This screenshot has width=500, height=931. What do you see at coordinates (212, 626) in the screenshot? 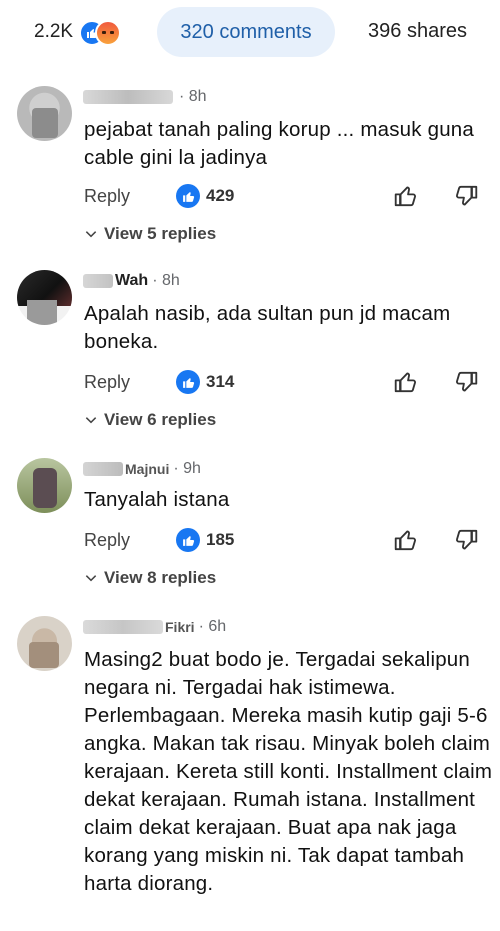
I see `comment-time: · 6h` at bounding box center [212, 626].